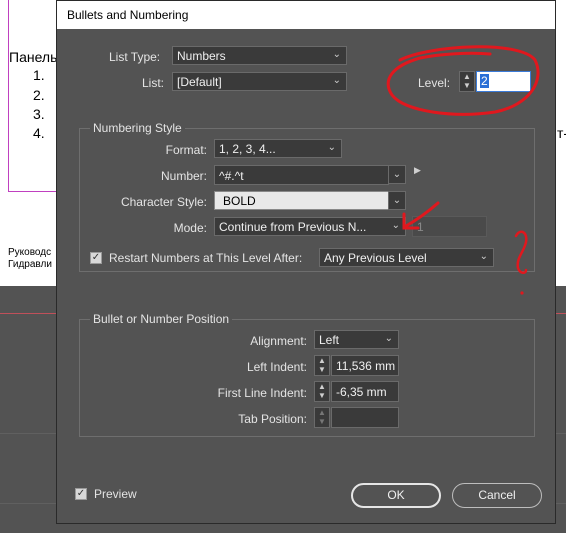 The width and height of the screenshot is (566, 533). Describe the element at coordinates (522, 293) in the screenshot. I see `annotation-dot` at that location.